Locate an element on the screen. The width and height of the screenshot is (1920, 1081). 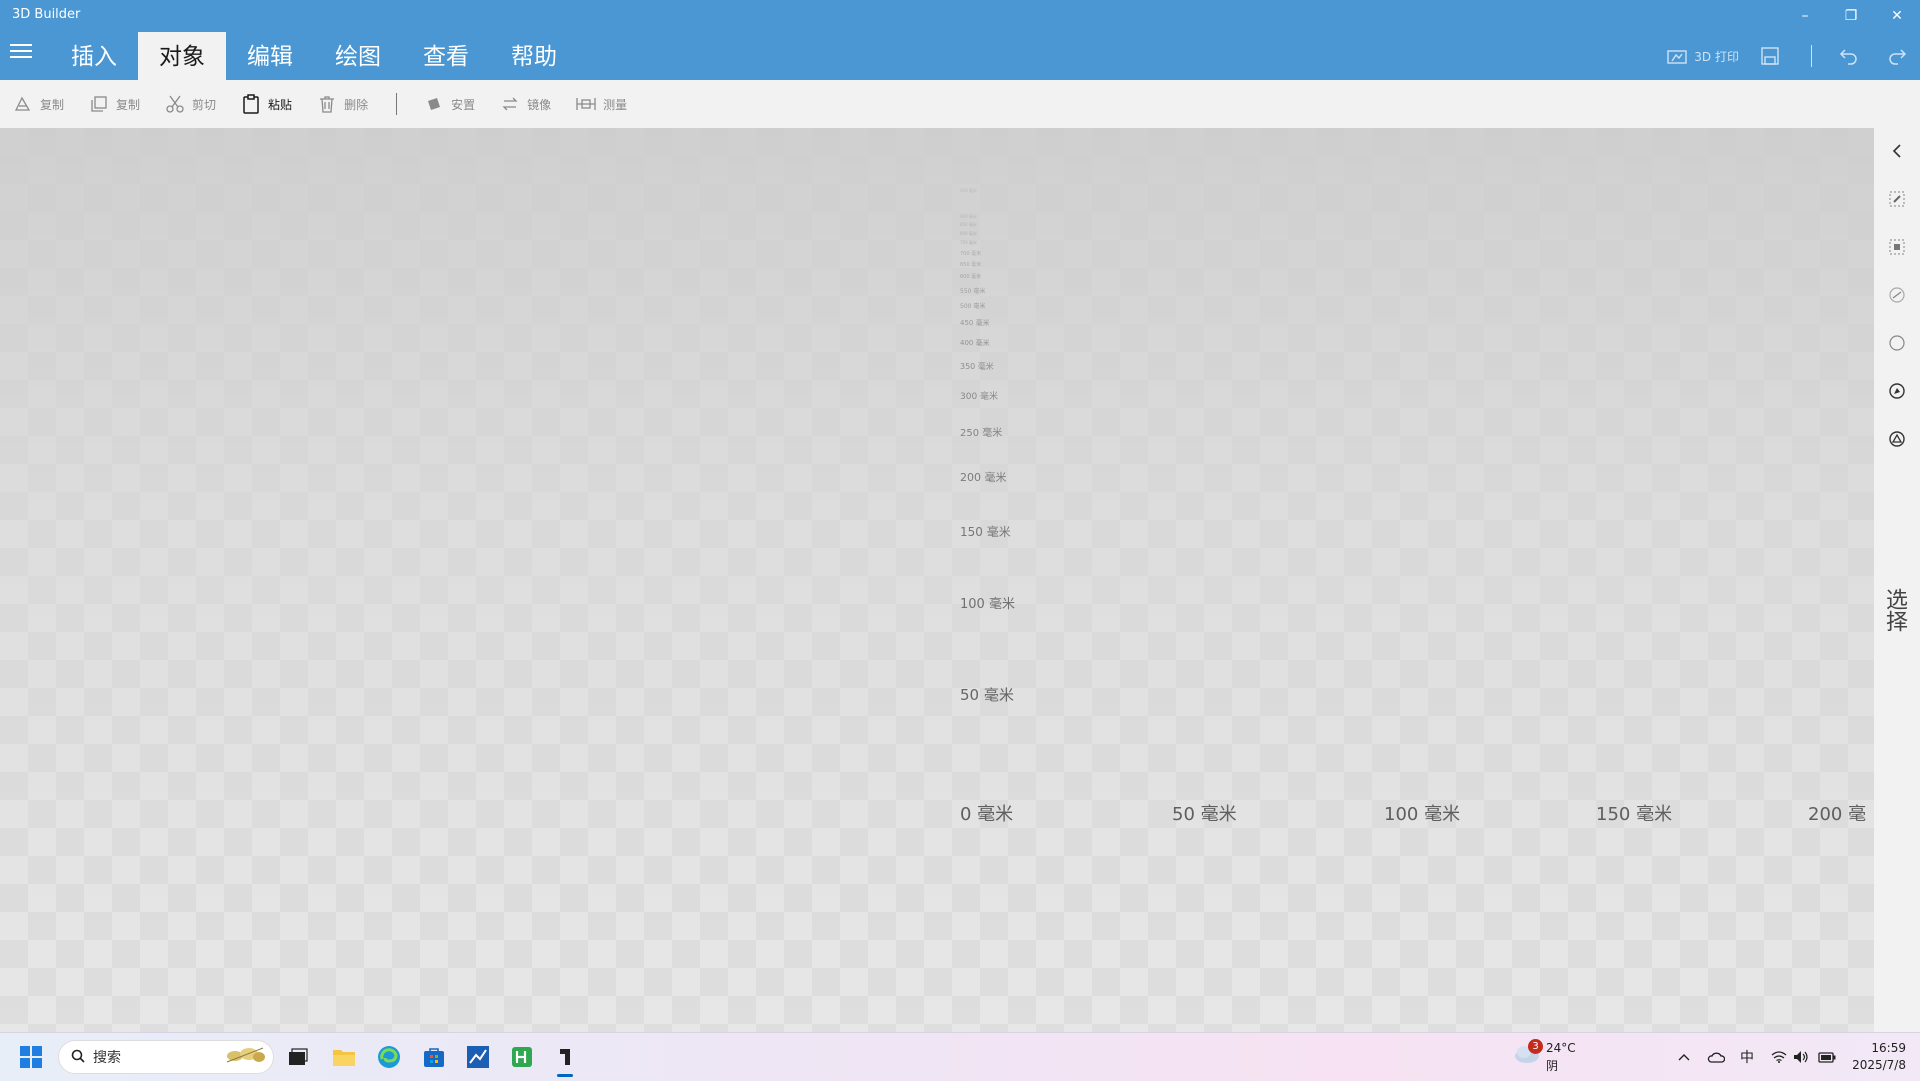
select-face-icon is located at coordinates (1897, 247).